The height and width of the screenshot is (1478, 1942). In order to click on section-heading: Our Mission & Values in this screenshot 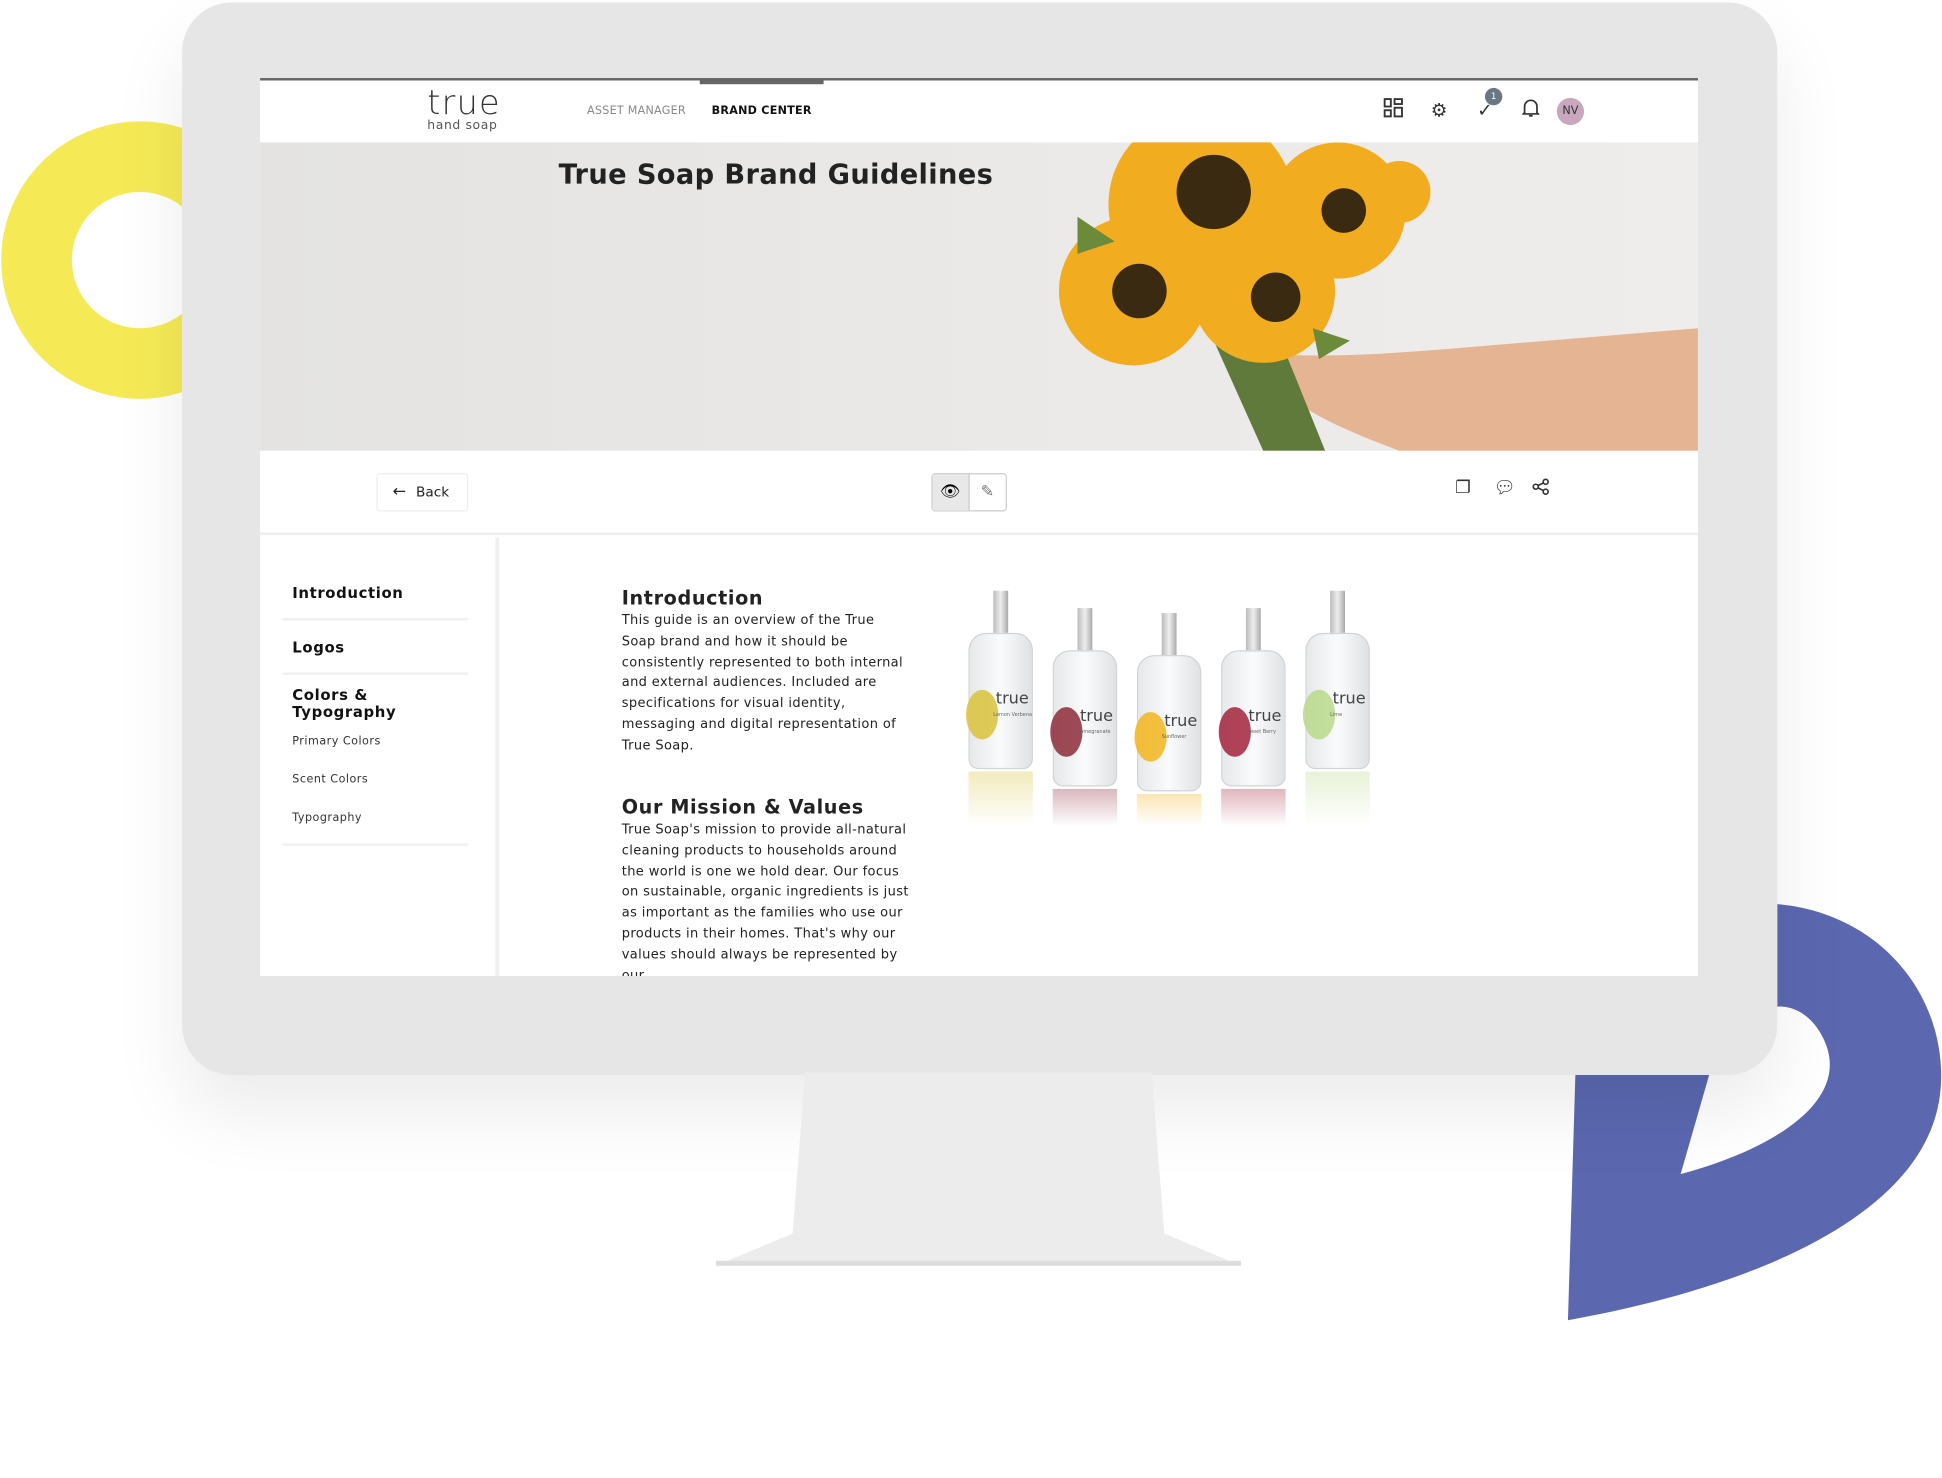, I will do `click(742, 807)`.